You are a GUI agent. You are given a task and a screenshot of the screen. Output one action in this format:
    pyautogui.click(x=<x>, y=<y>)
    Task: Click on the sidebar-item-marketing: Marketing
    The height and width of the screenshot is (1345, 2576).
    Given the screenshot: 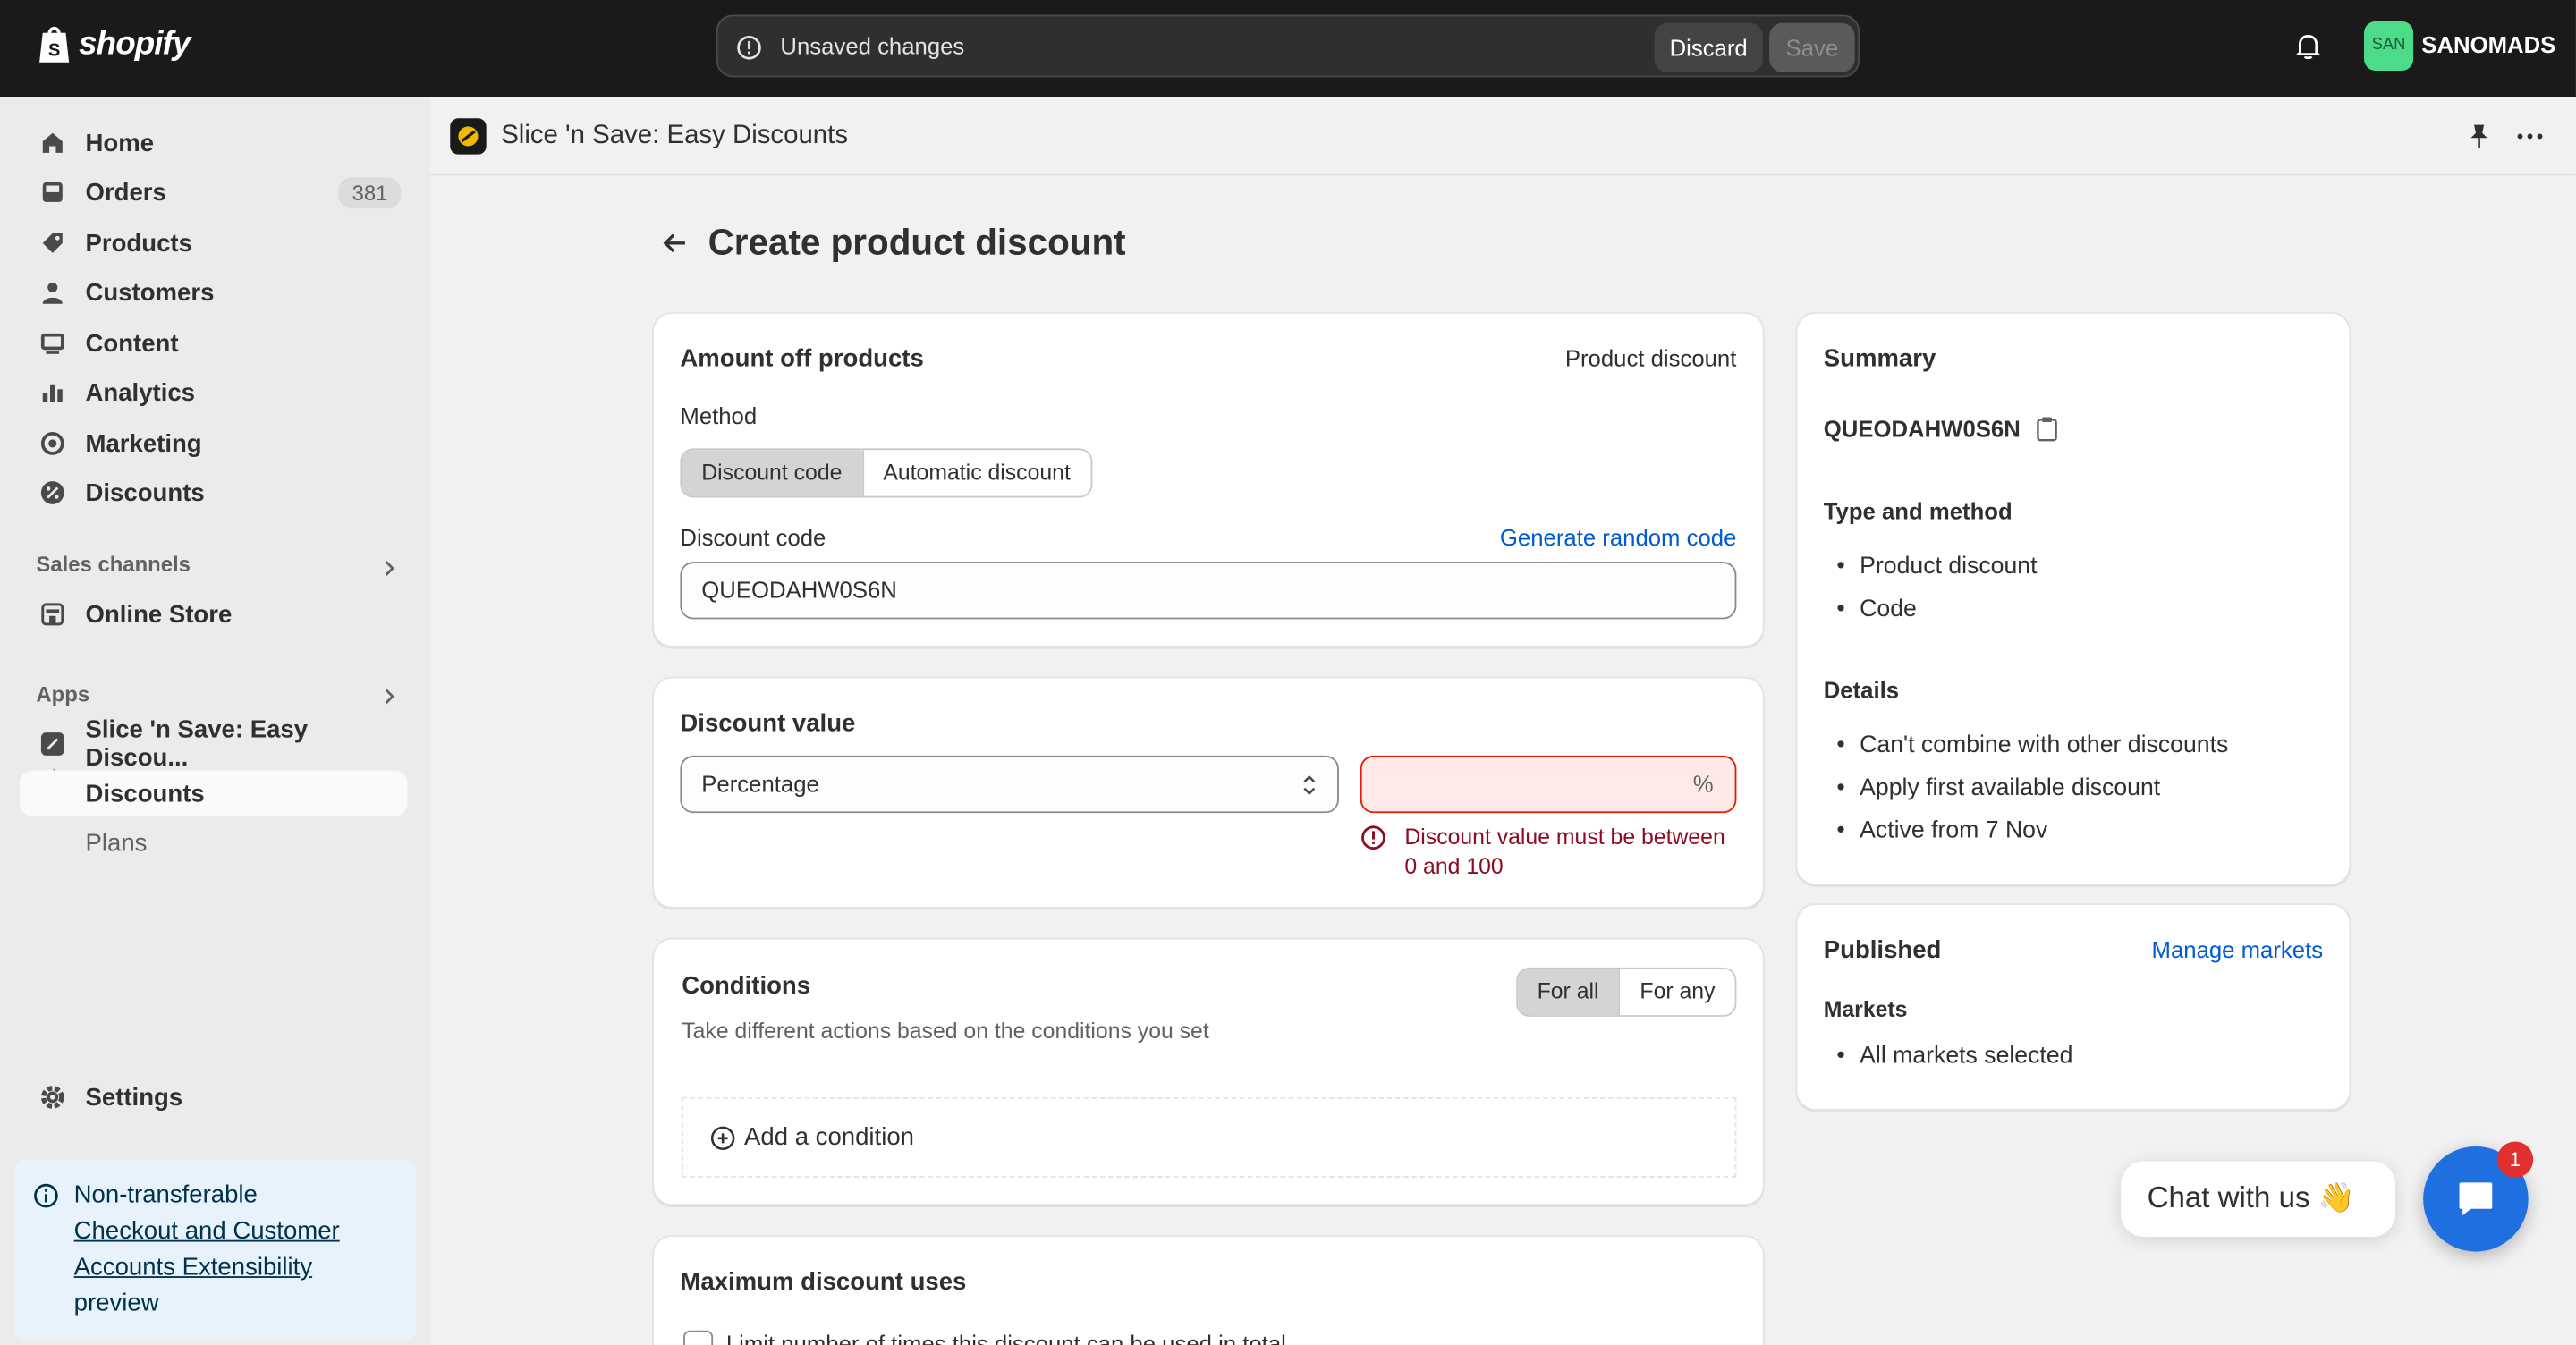 What is the action you would take?
    pyautogui.click(x=213, y=443)
    